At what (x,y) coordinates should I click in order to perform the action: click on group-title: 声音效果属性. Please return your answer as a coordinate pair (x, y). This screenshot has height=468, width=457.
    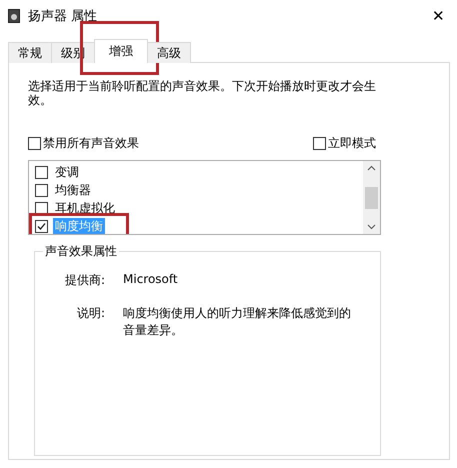
    Looking at the image, I should click on (81, 251).